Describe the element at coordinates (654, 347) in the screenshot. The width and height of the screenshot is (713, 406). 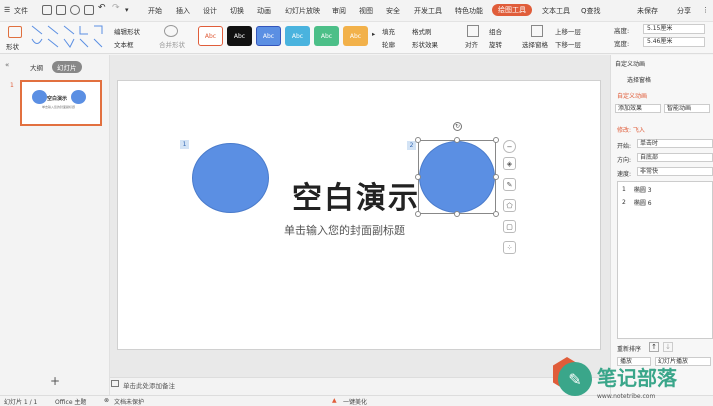
I see `move-up-icon: ↑` at that location.